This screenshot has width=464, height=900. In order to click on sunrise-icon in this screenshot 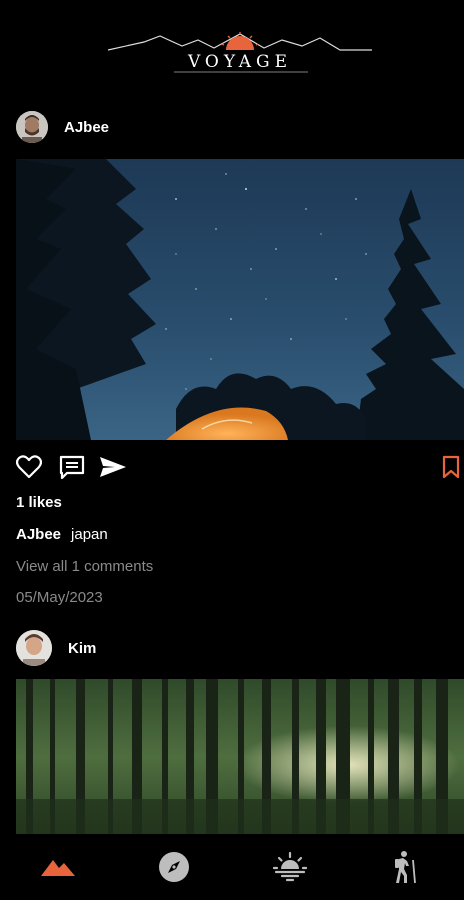, I will do `click(290, 866)`.